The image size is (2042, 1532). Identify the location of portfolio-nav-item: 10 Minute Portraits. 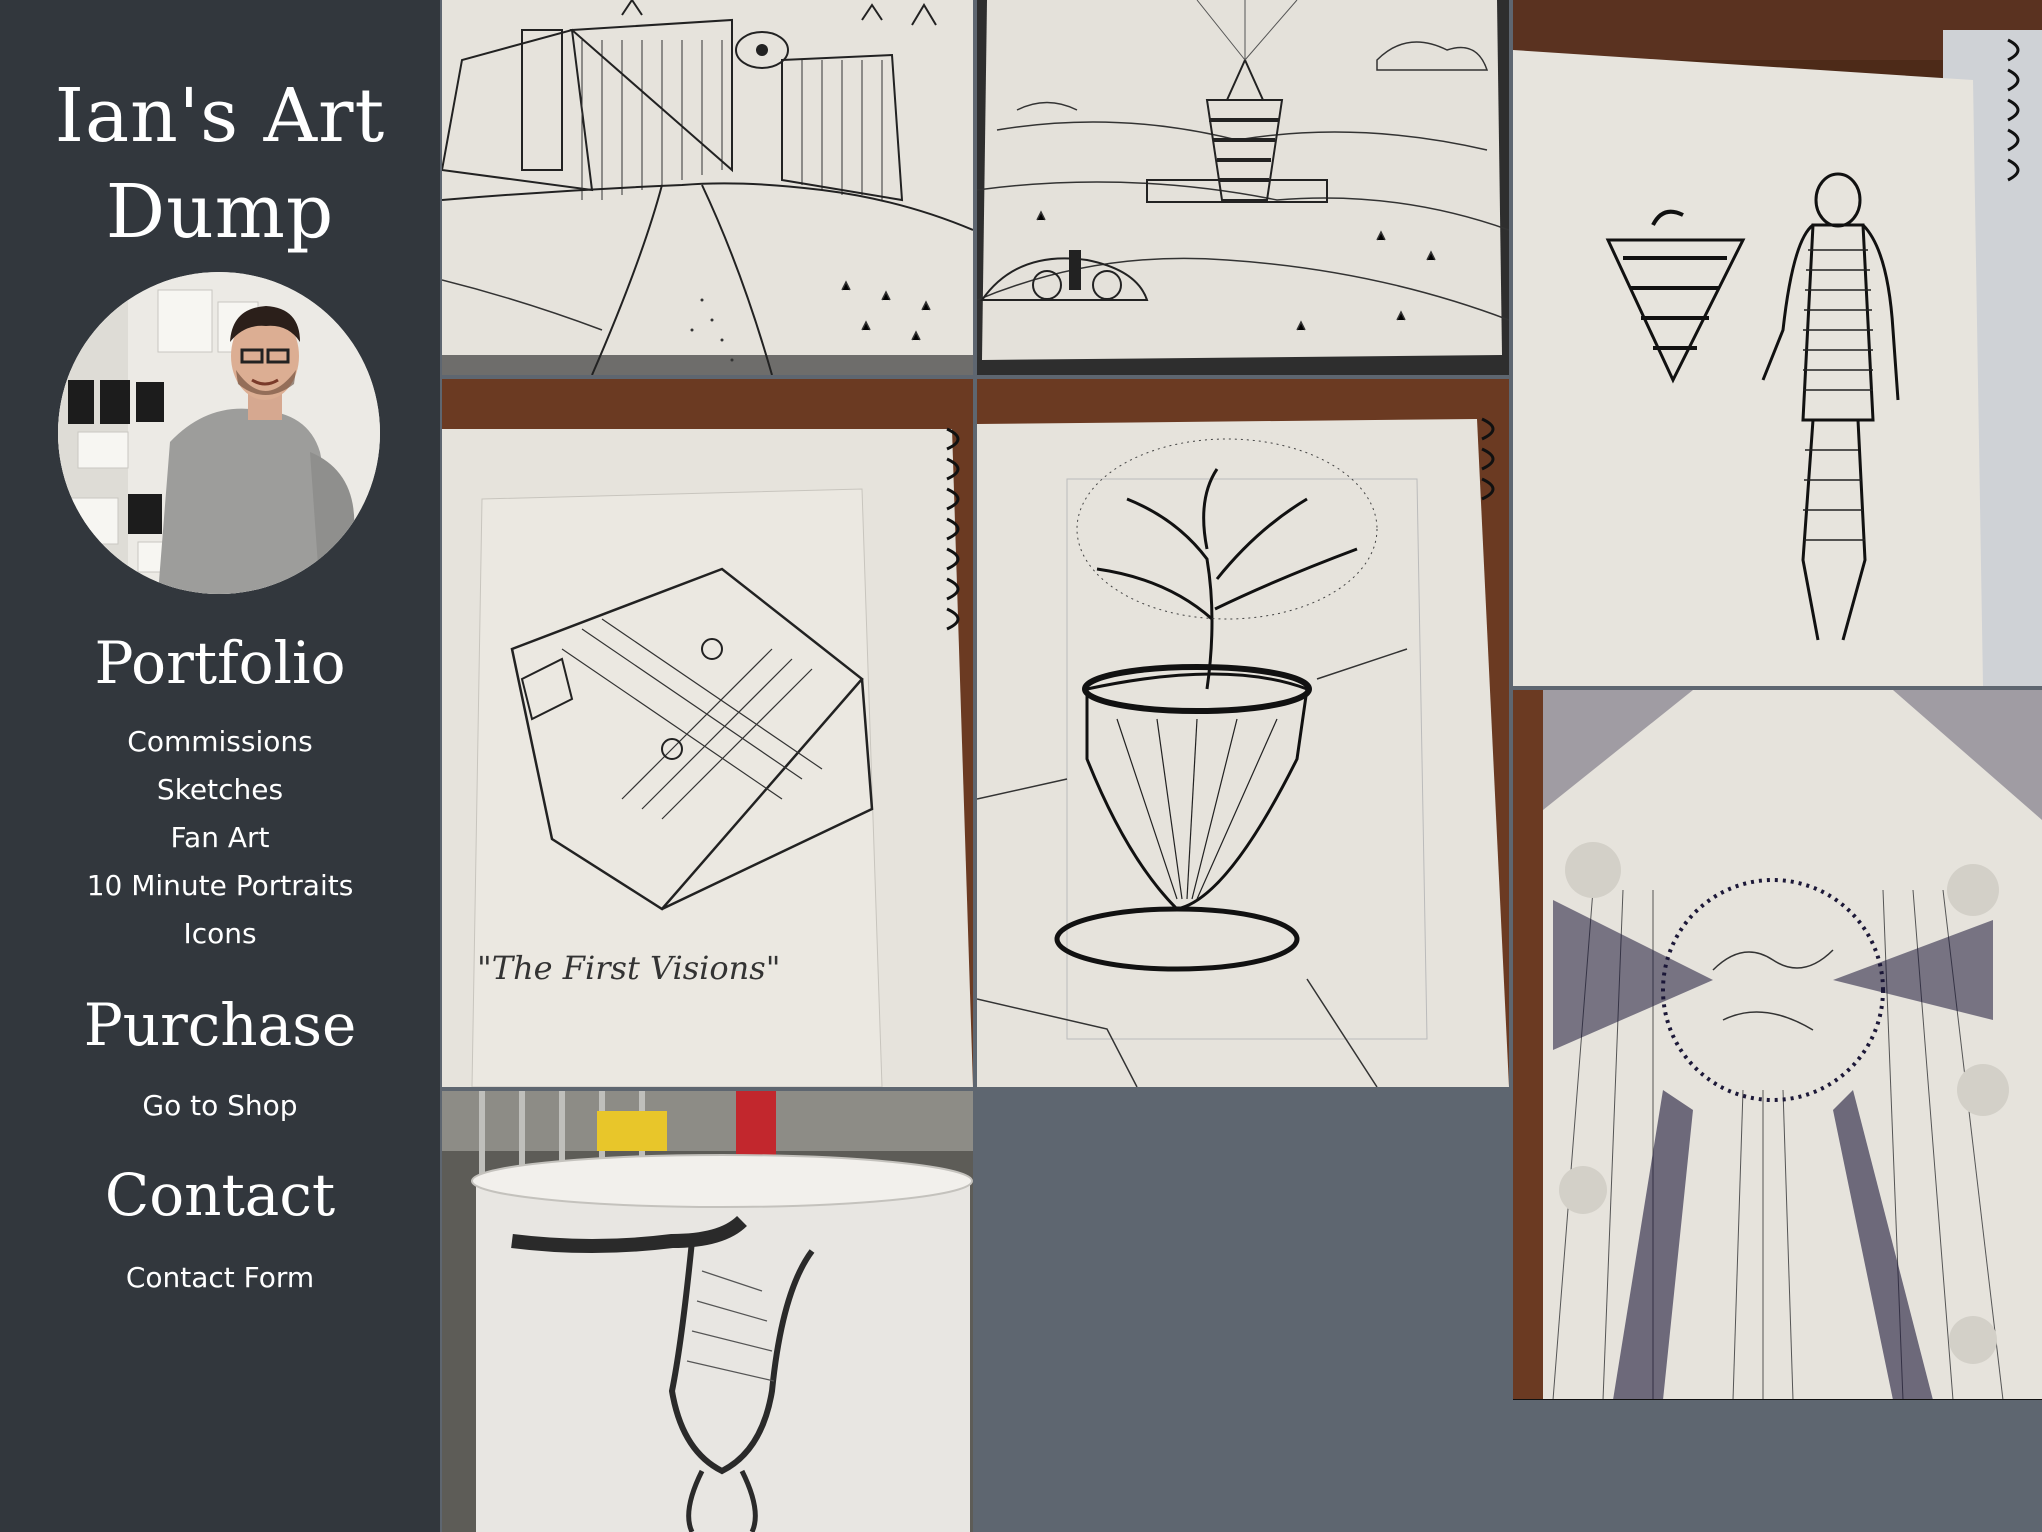
(220, 886).